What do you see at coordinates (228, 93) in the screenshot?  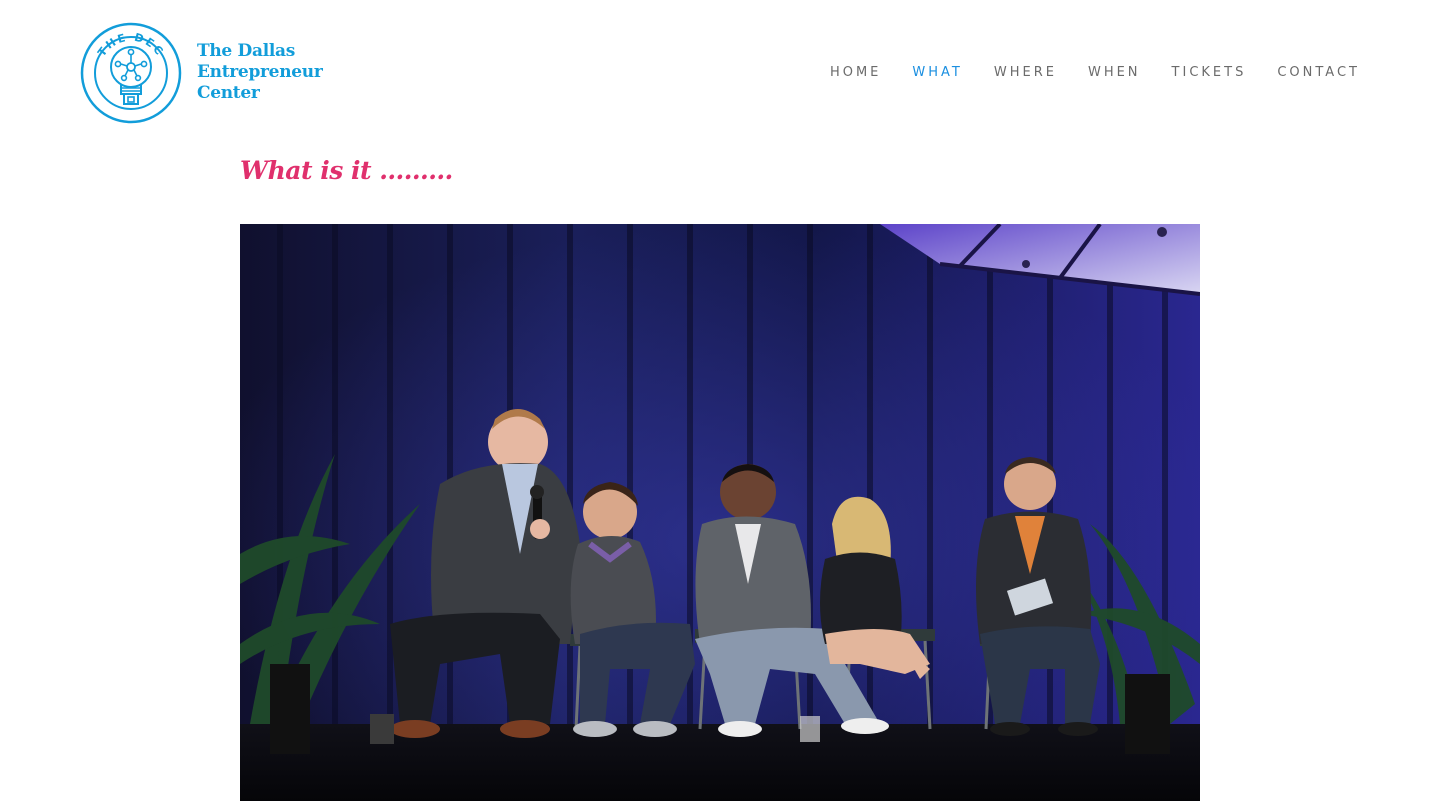 I see `brand-name-line-3: Center` at bounding box center [228, 93].